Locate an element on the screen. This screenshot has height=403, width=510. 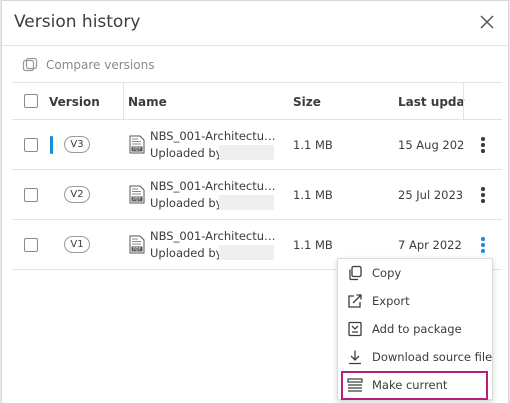
copy-icon is located at coordinates (355, 273).